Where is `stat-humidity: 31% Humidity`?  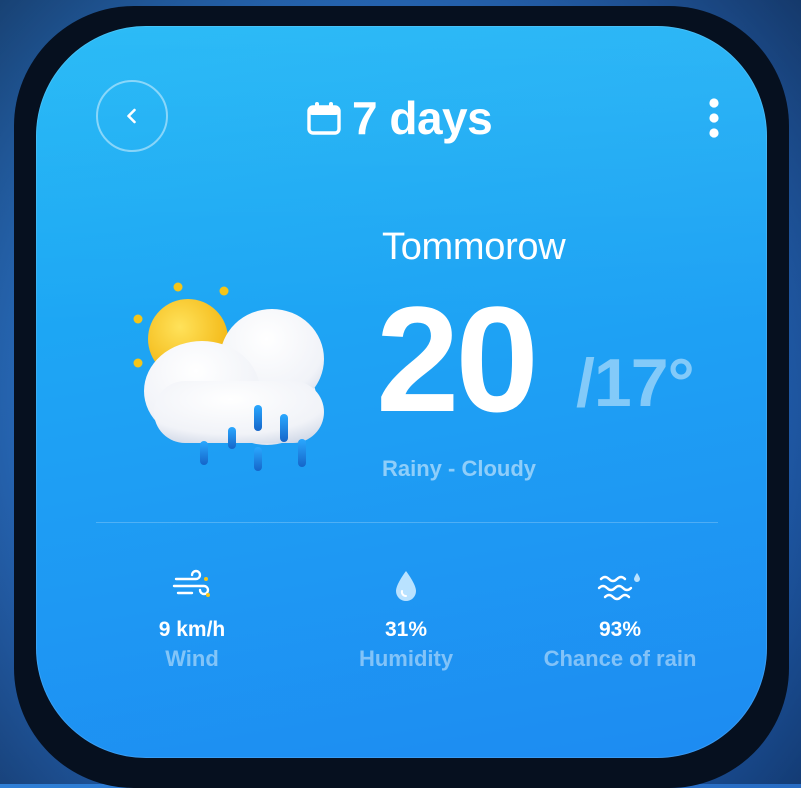
stat-humidity: 31% Humidity is located at coordinates (406, 619).